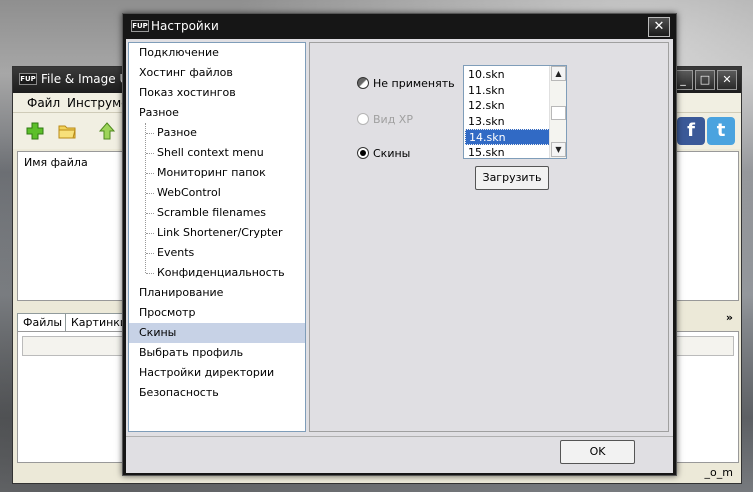 Image resolution: width=753 pixels, height=492 pixels. I want to click on skin-list-item: 12.skn, so click(507, 106).